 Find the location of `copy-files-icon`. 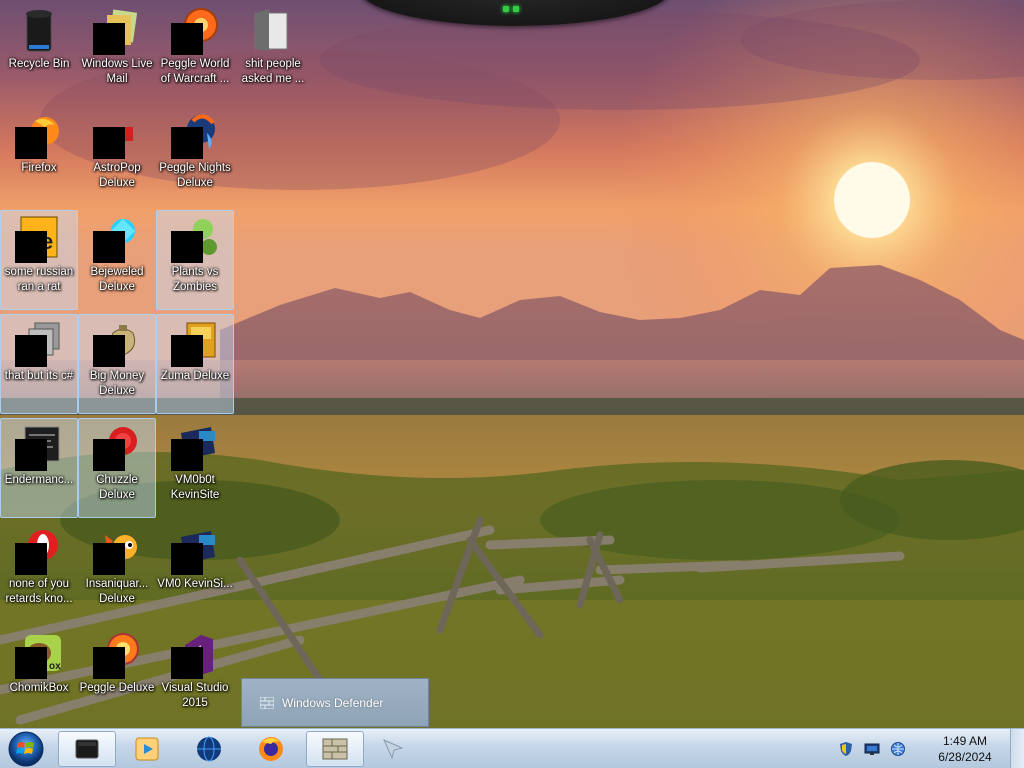

copy-files-icon is located at coordinates (39, 343).